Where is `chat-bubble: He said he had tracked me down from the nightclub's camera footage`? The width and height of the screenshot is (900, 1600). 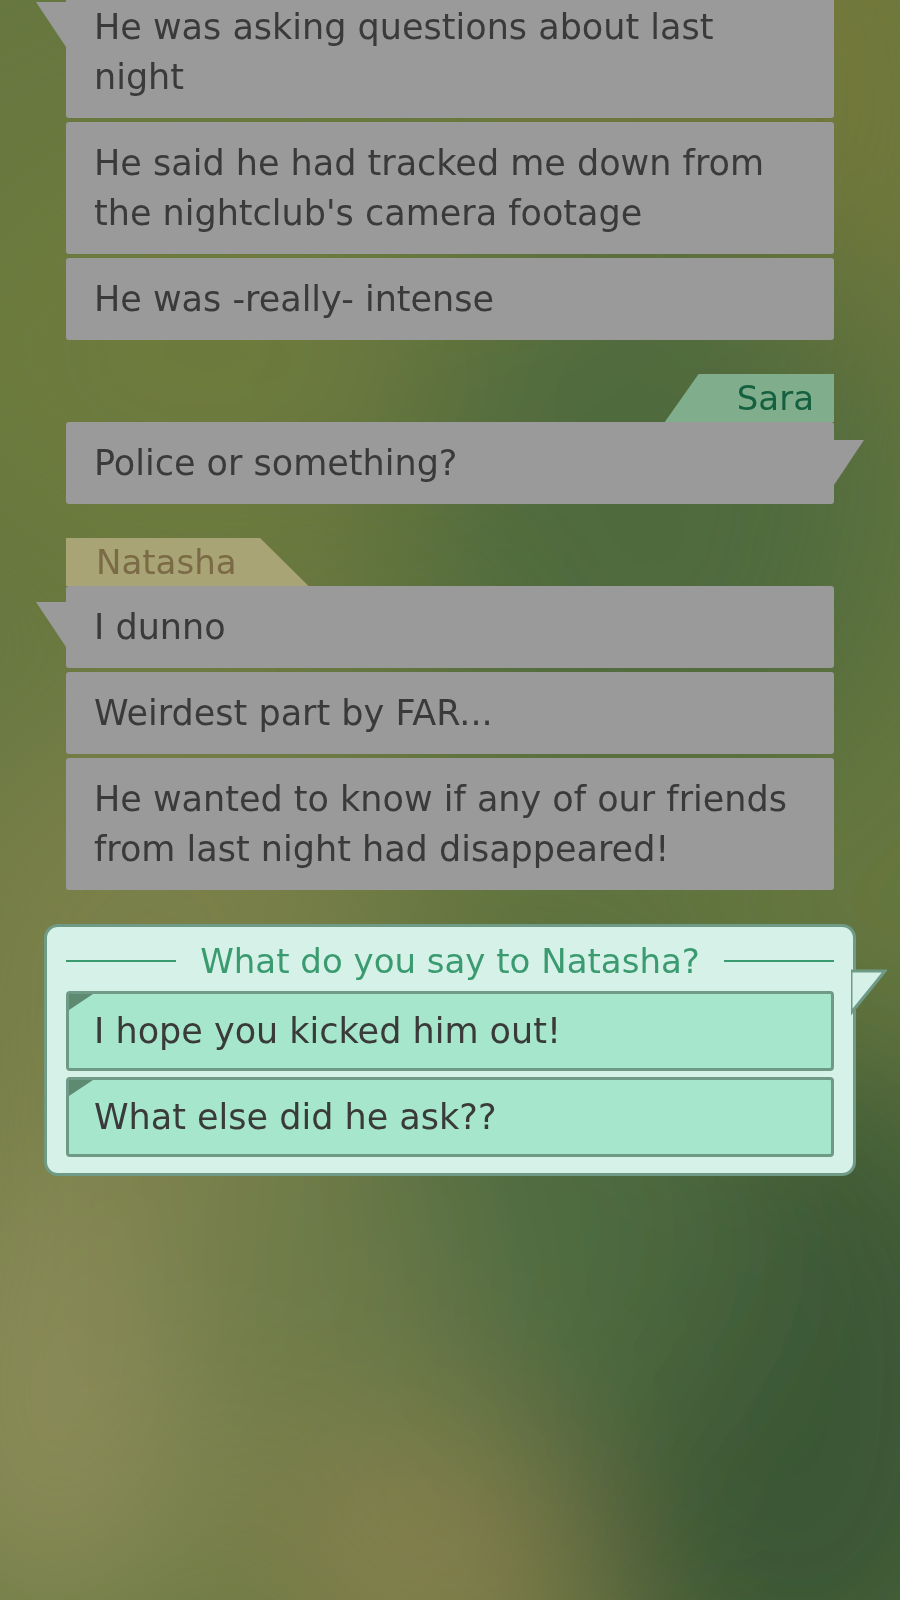 chat-bubble: He said he had tracked me down from the nightclub's camera footage is located at coordinates (450, 188).